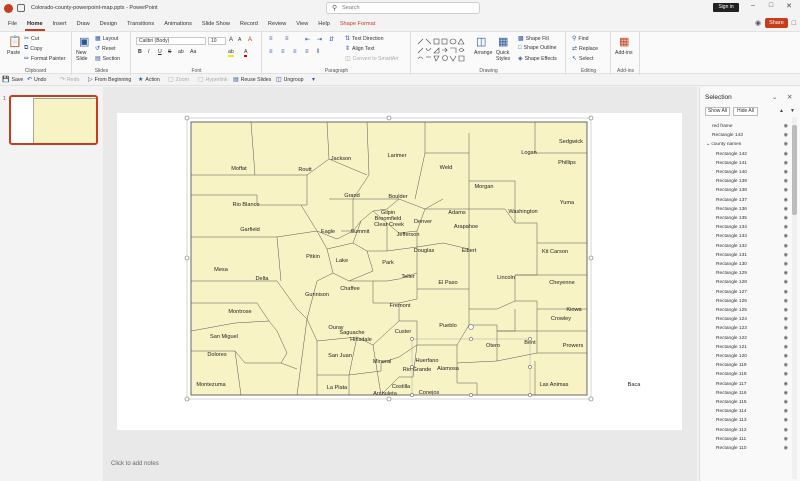 The width and height of the screenshot is (800, 481). Describe the element at coordinates (746, 319) in the screenshot. I see `selection-item: Rectangle 124 ◉` at that location.